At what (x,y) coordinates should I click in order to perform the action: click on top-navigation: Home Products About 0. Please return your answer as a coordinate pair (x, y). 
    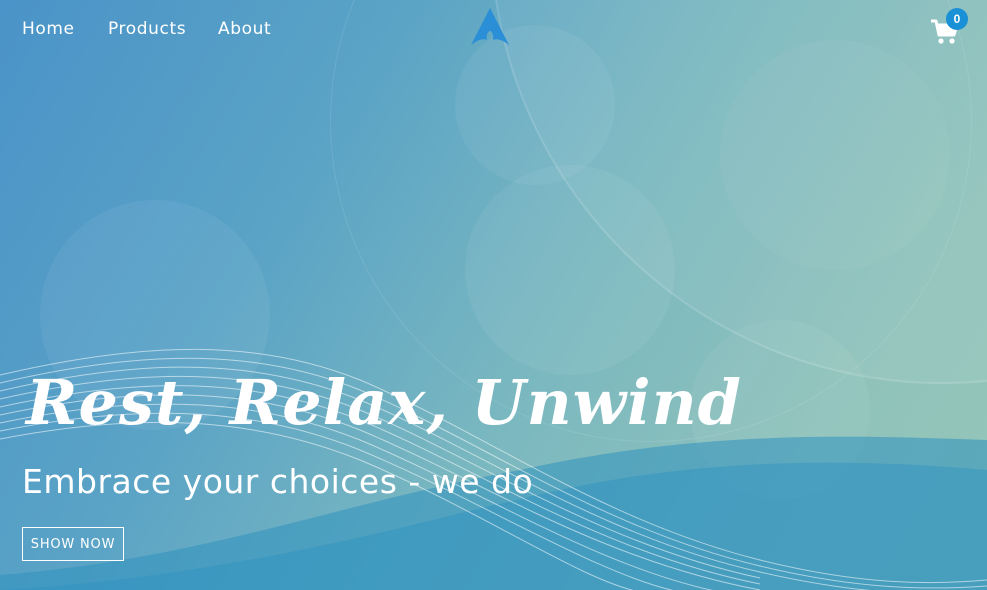
    Looking at the image, I should click on (493, 30).